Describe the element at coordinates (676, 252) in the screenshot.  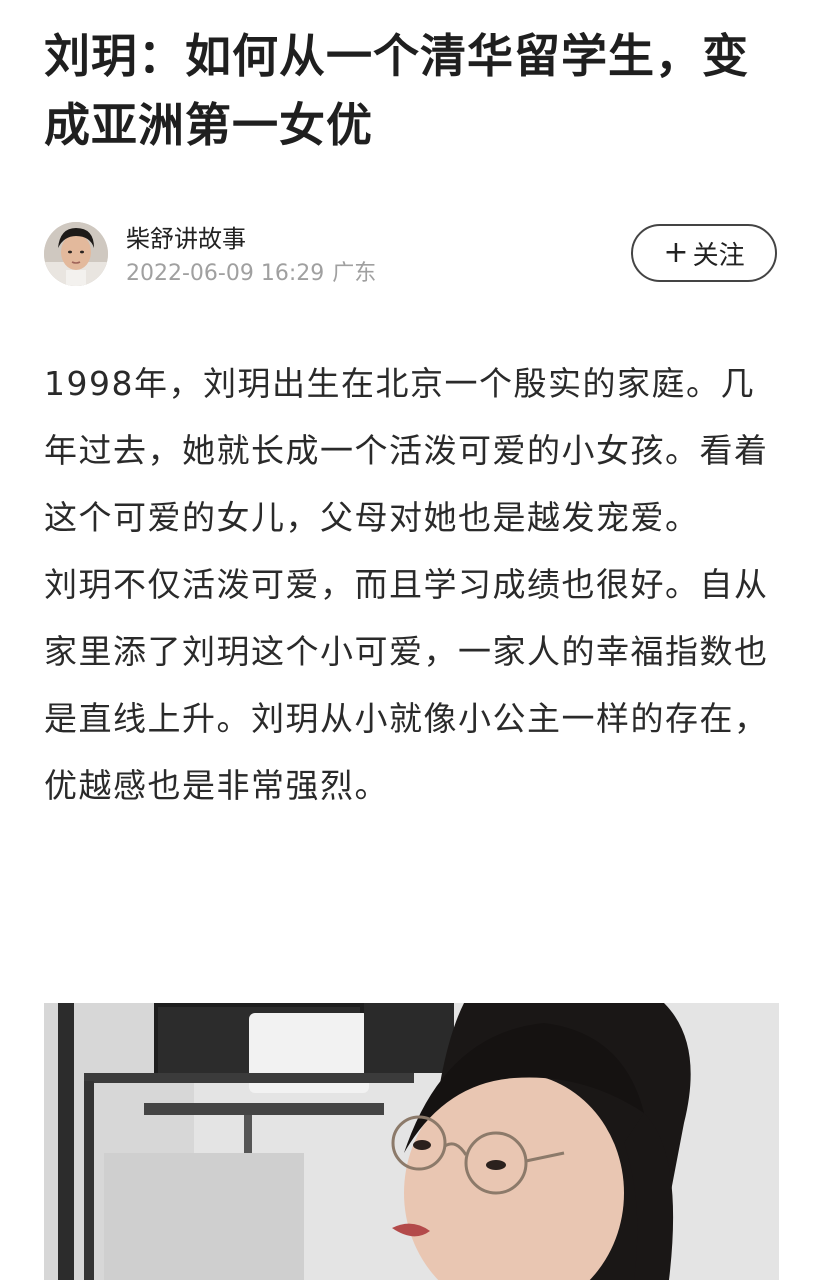
I see `plus-icon: +` at that location.